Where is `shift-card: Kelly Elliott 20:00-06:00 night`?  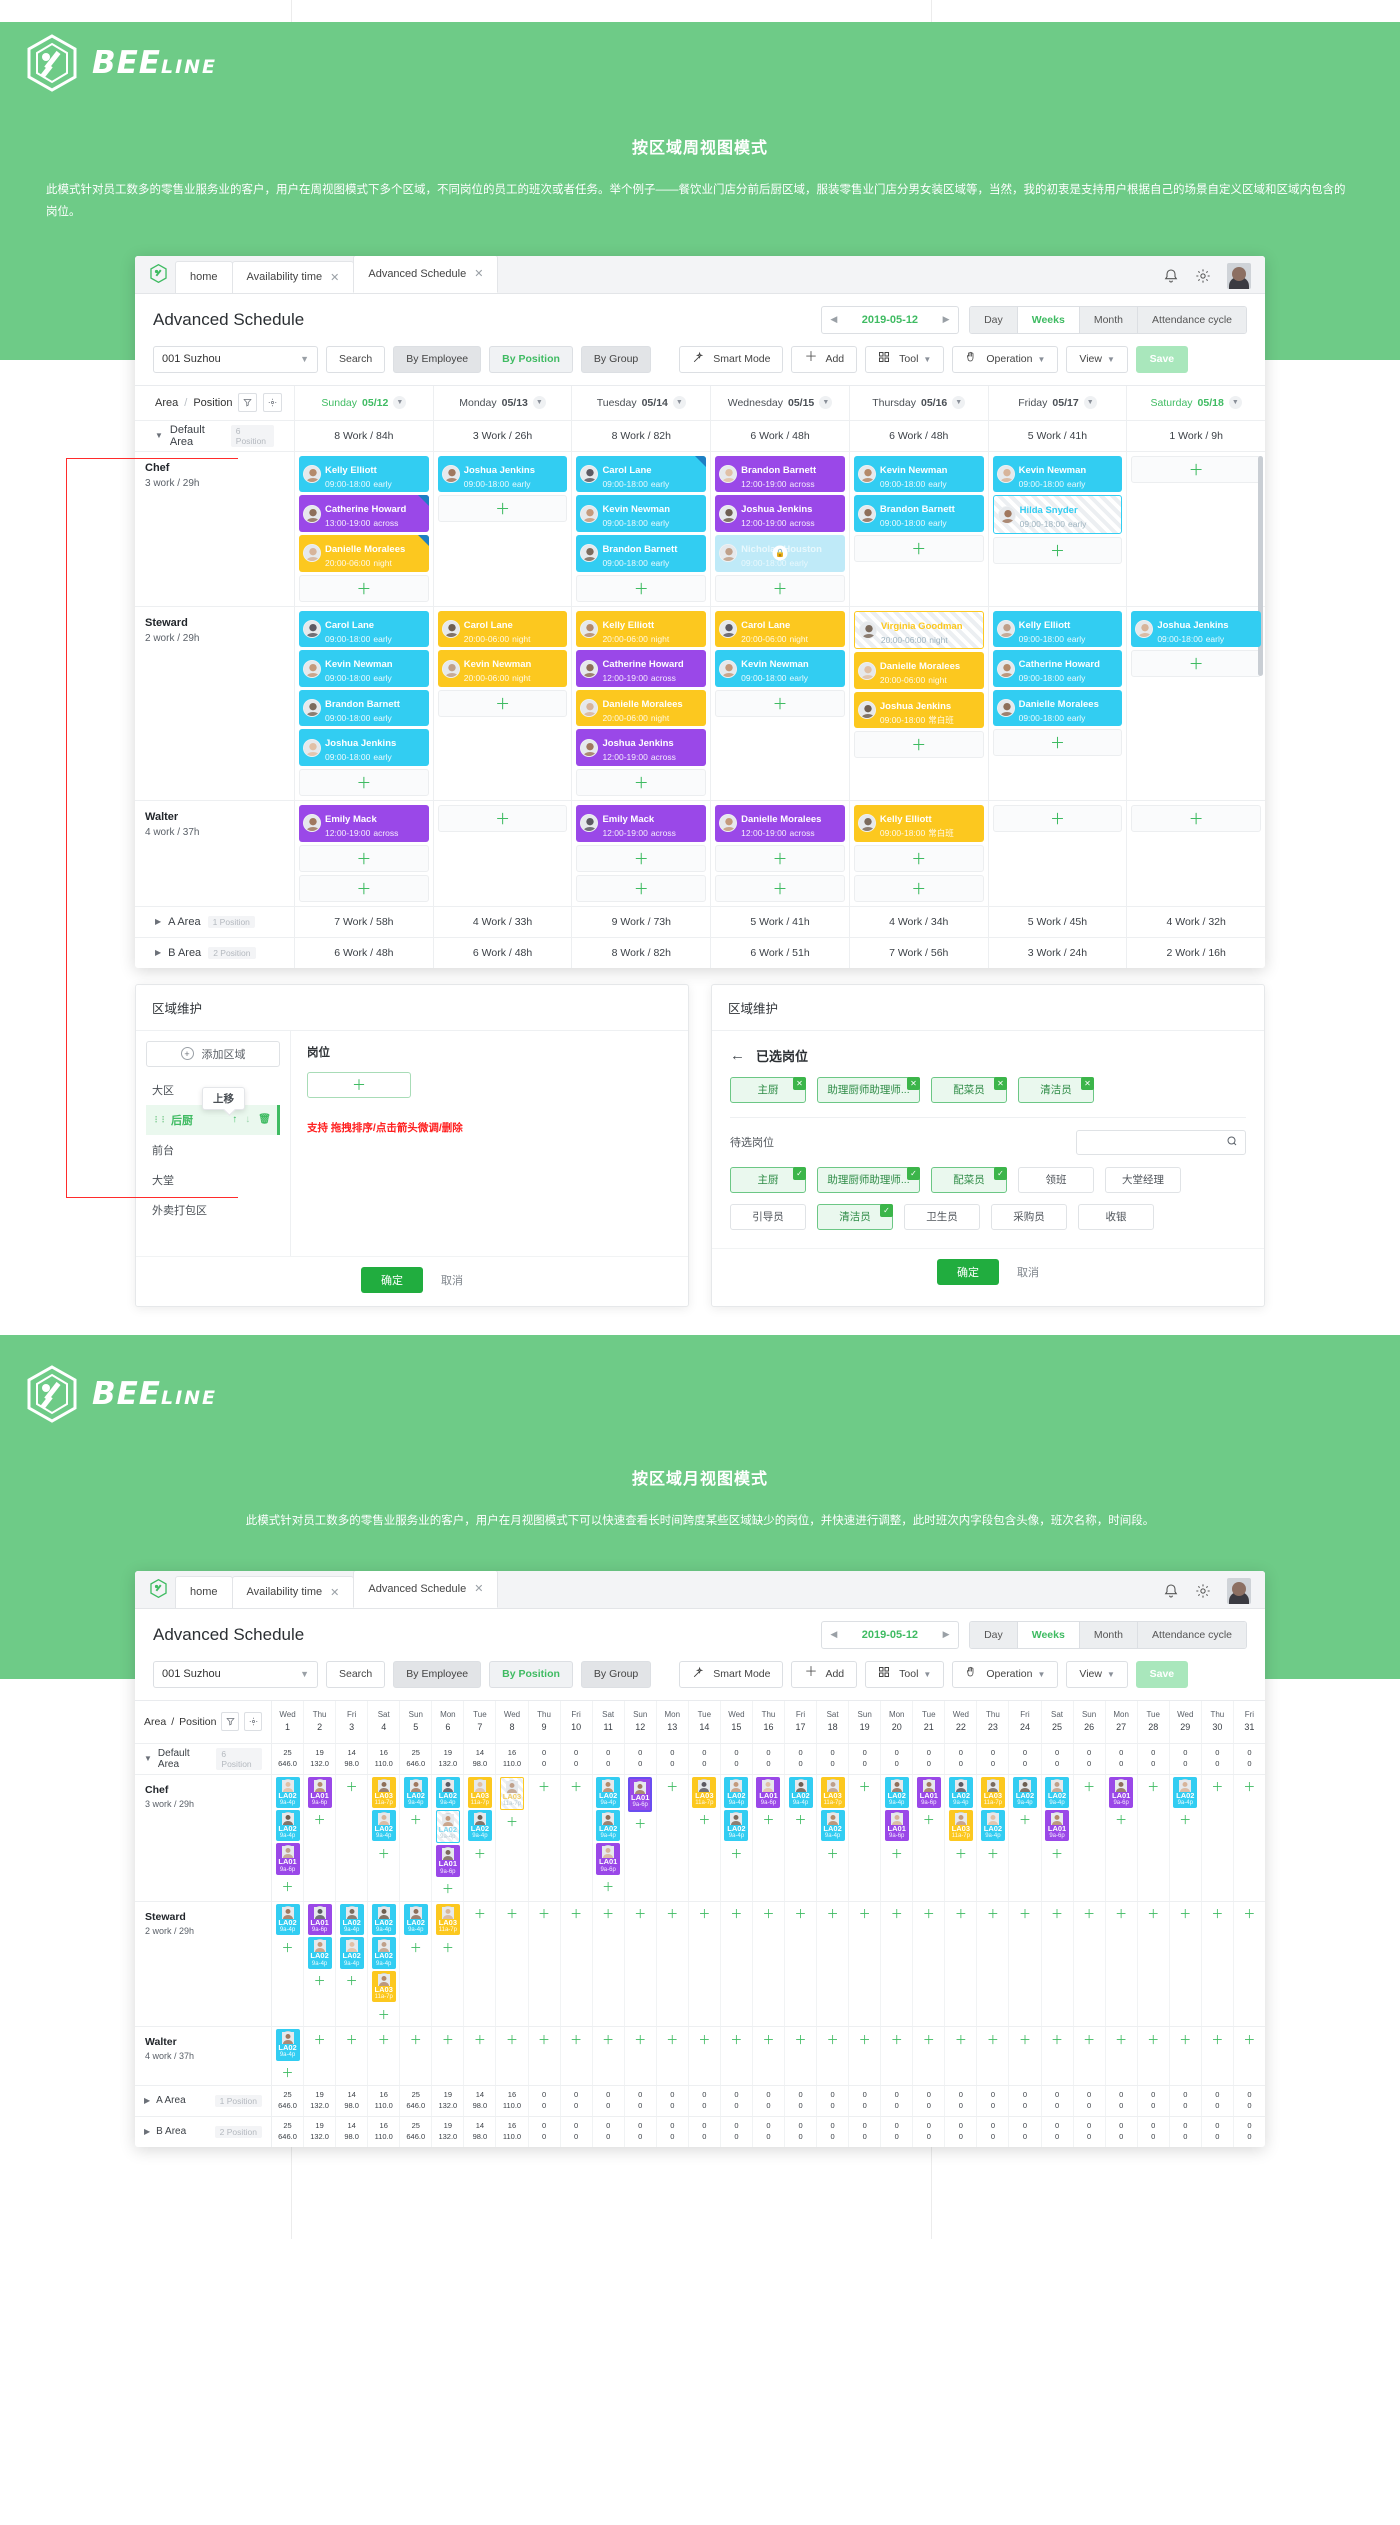
shift-card: Kelly Elliott 20:00-06:00 night is located at coordinates (641, 629).